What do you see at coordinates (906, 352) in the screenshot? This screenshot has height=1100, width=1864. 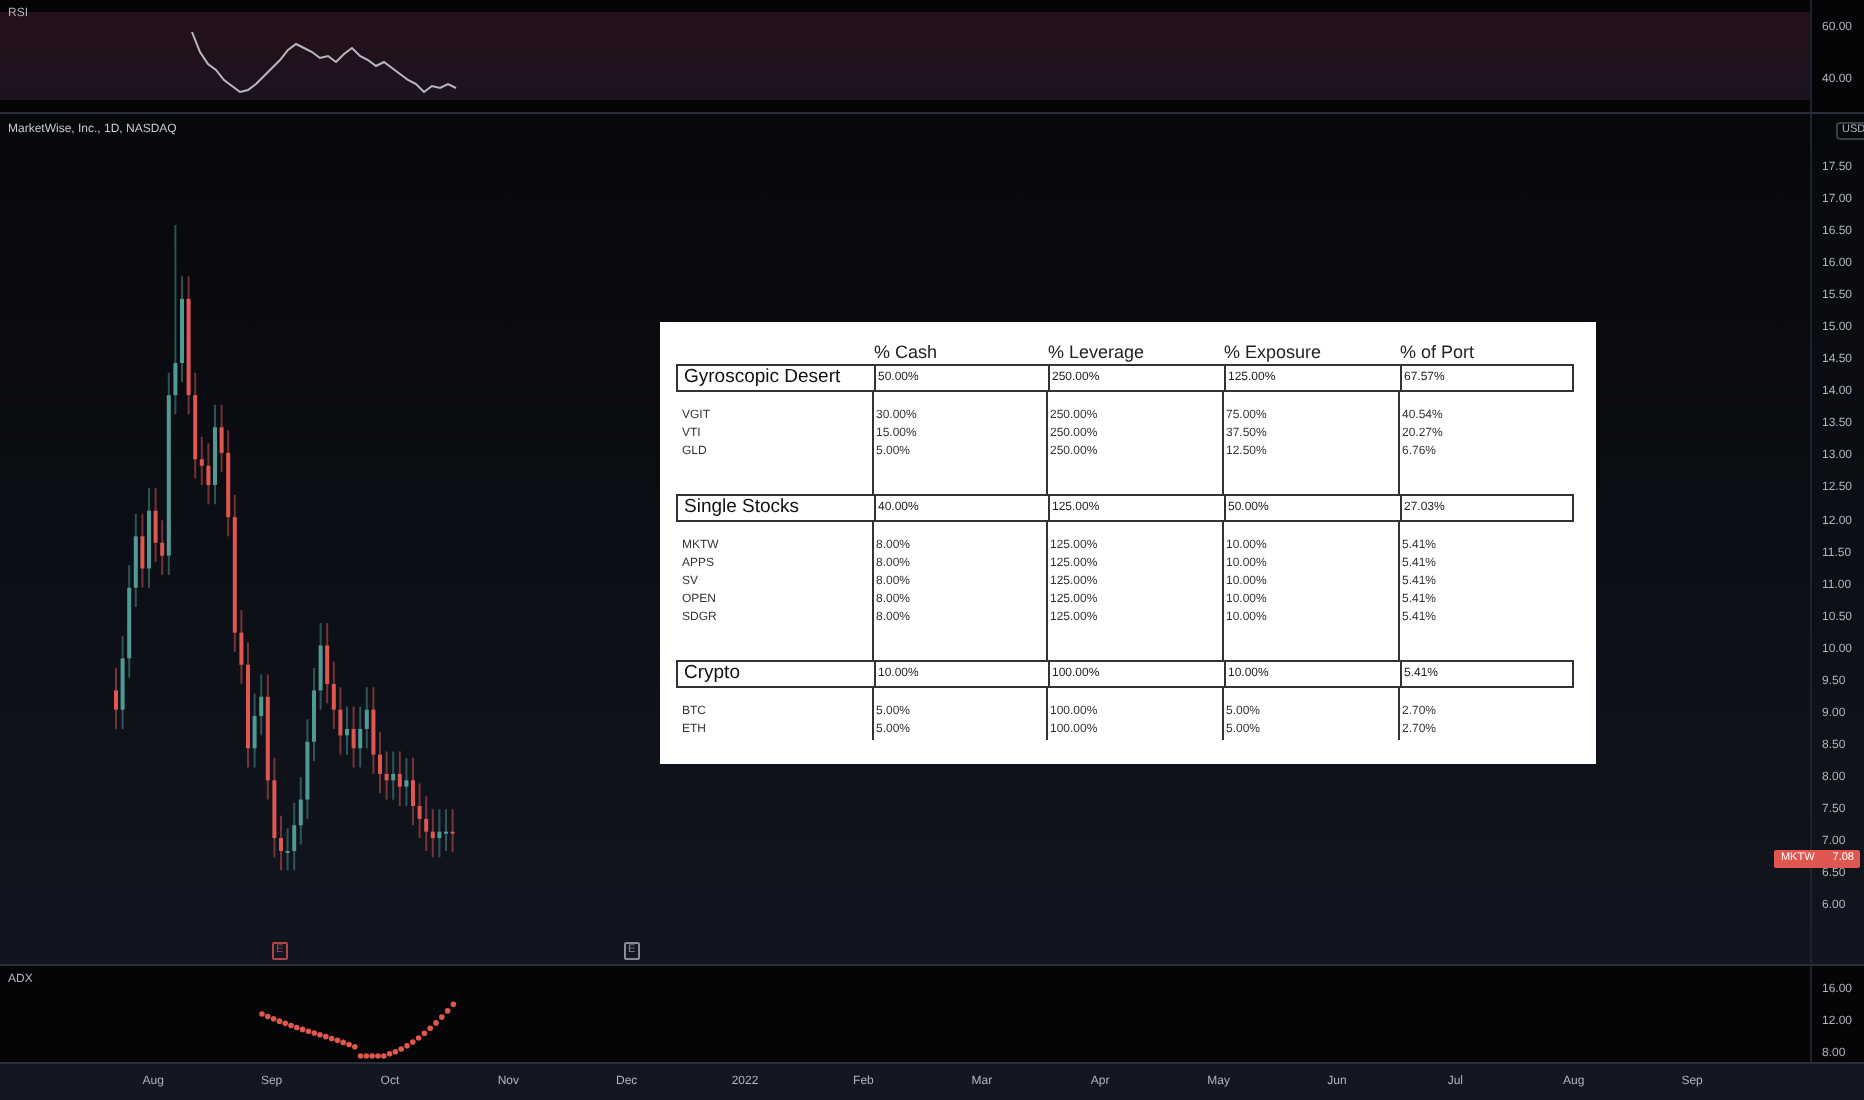 I see `column-header: % Cash` at bounding box center [906, 352].